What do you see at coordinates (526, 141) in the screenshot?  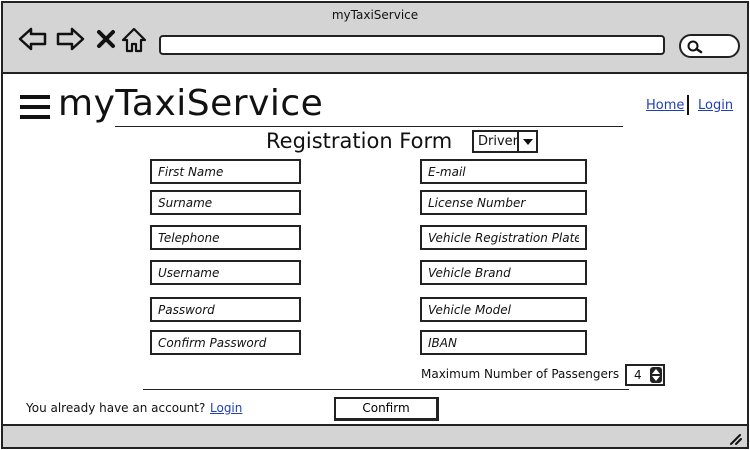 I see `chevron-down-icon` at bounding box center [526, 141].